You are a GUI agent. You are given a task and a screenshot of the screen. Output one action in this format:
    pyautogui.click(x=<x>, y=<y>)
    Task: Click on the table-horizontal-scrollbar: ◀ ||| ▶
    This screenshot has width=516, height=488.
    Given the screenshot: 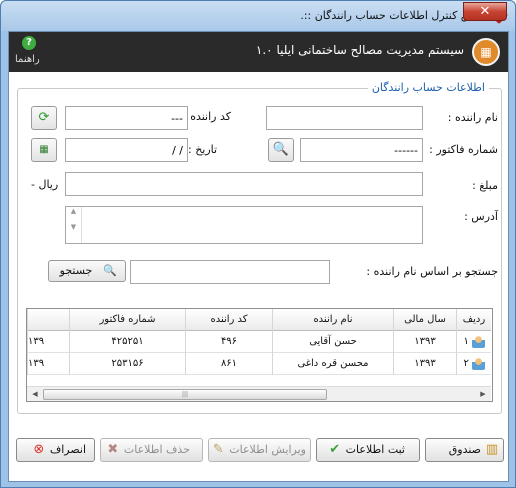 What is the action you would take?
    pyautogui.click(x=259, y=393)
    